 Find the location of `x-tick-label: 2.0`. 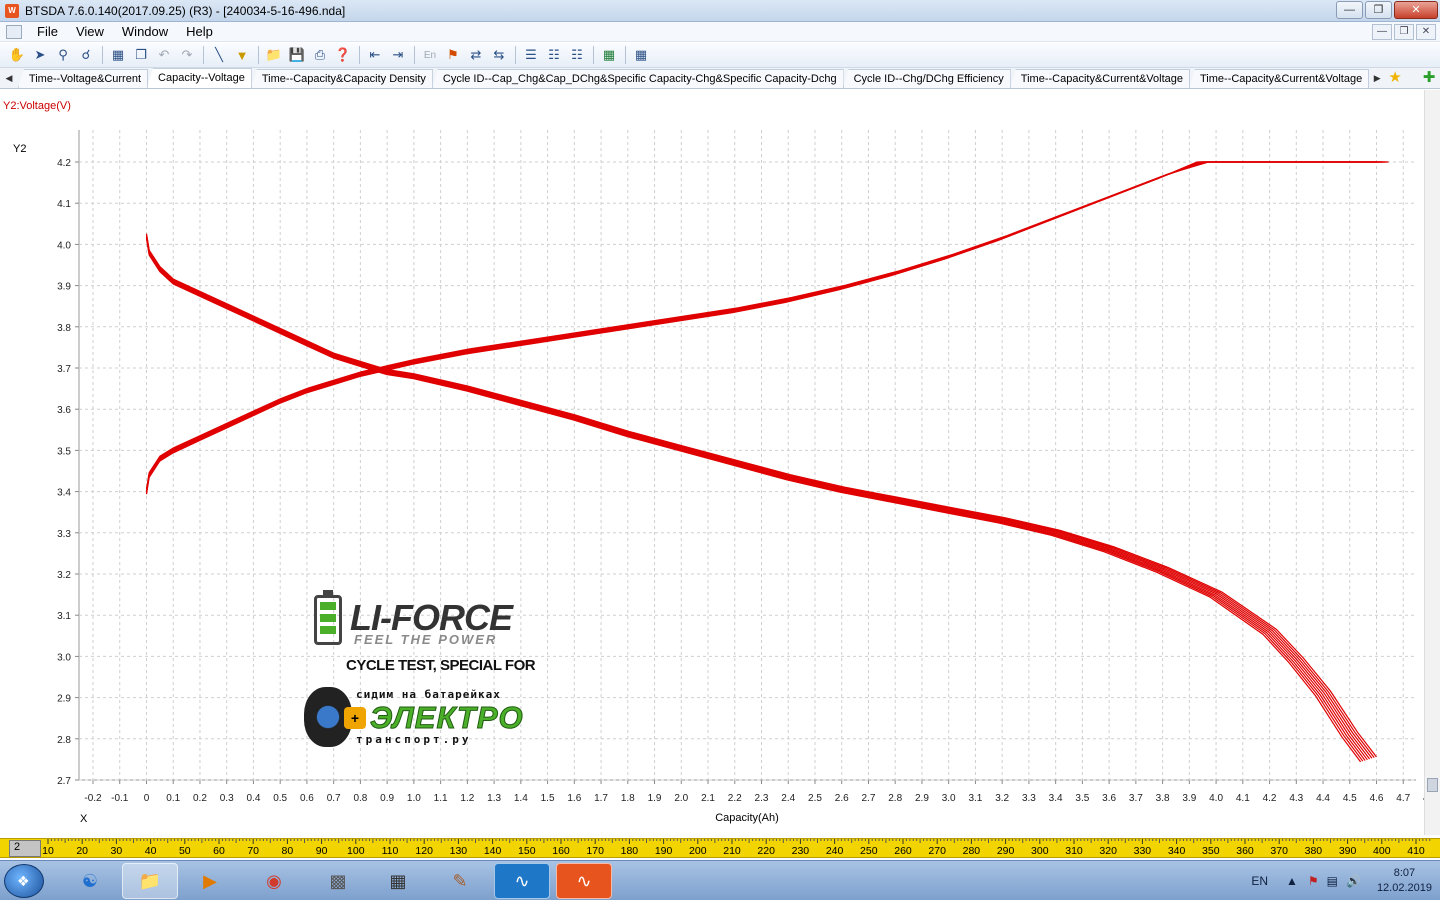

x-tick-label: 2.0 is located at coordinates (681, 798).